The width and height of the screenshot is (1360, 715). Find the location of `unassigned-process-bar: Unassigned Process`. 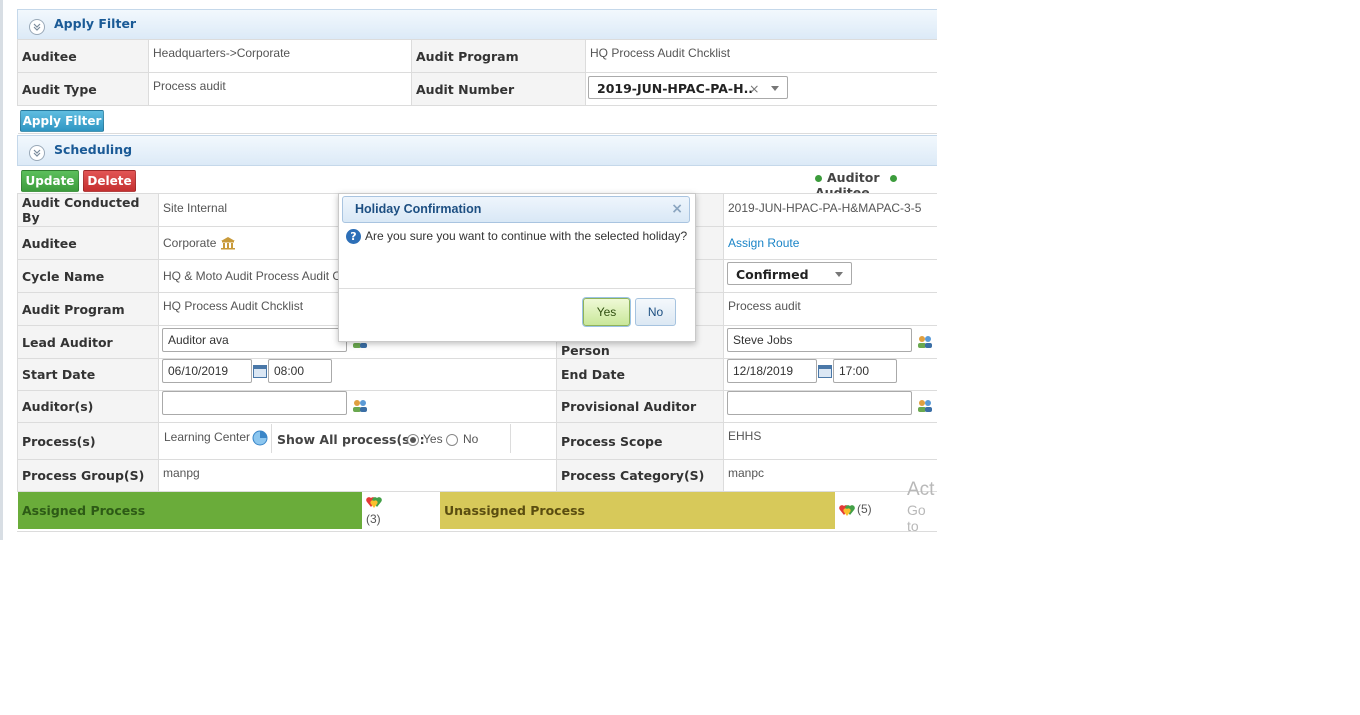

unassigned-process-bar: Unassigned Process is located at coordinates (637, 510).